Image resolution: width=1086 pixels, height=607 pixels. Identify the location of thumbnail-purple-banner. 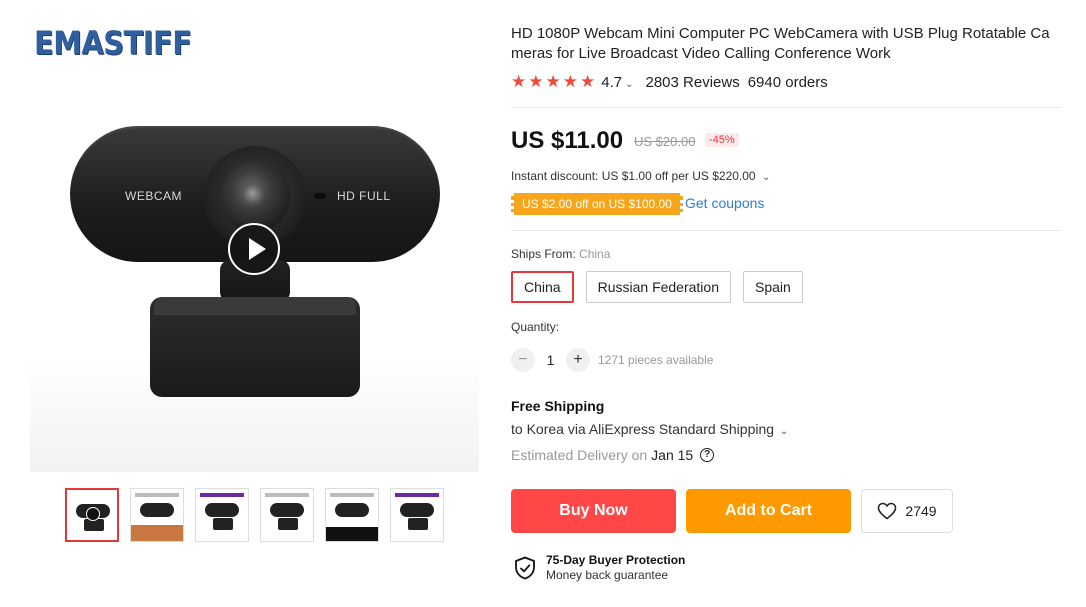
(222, 515).